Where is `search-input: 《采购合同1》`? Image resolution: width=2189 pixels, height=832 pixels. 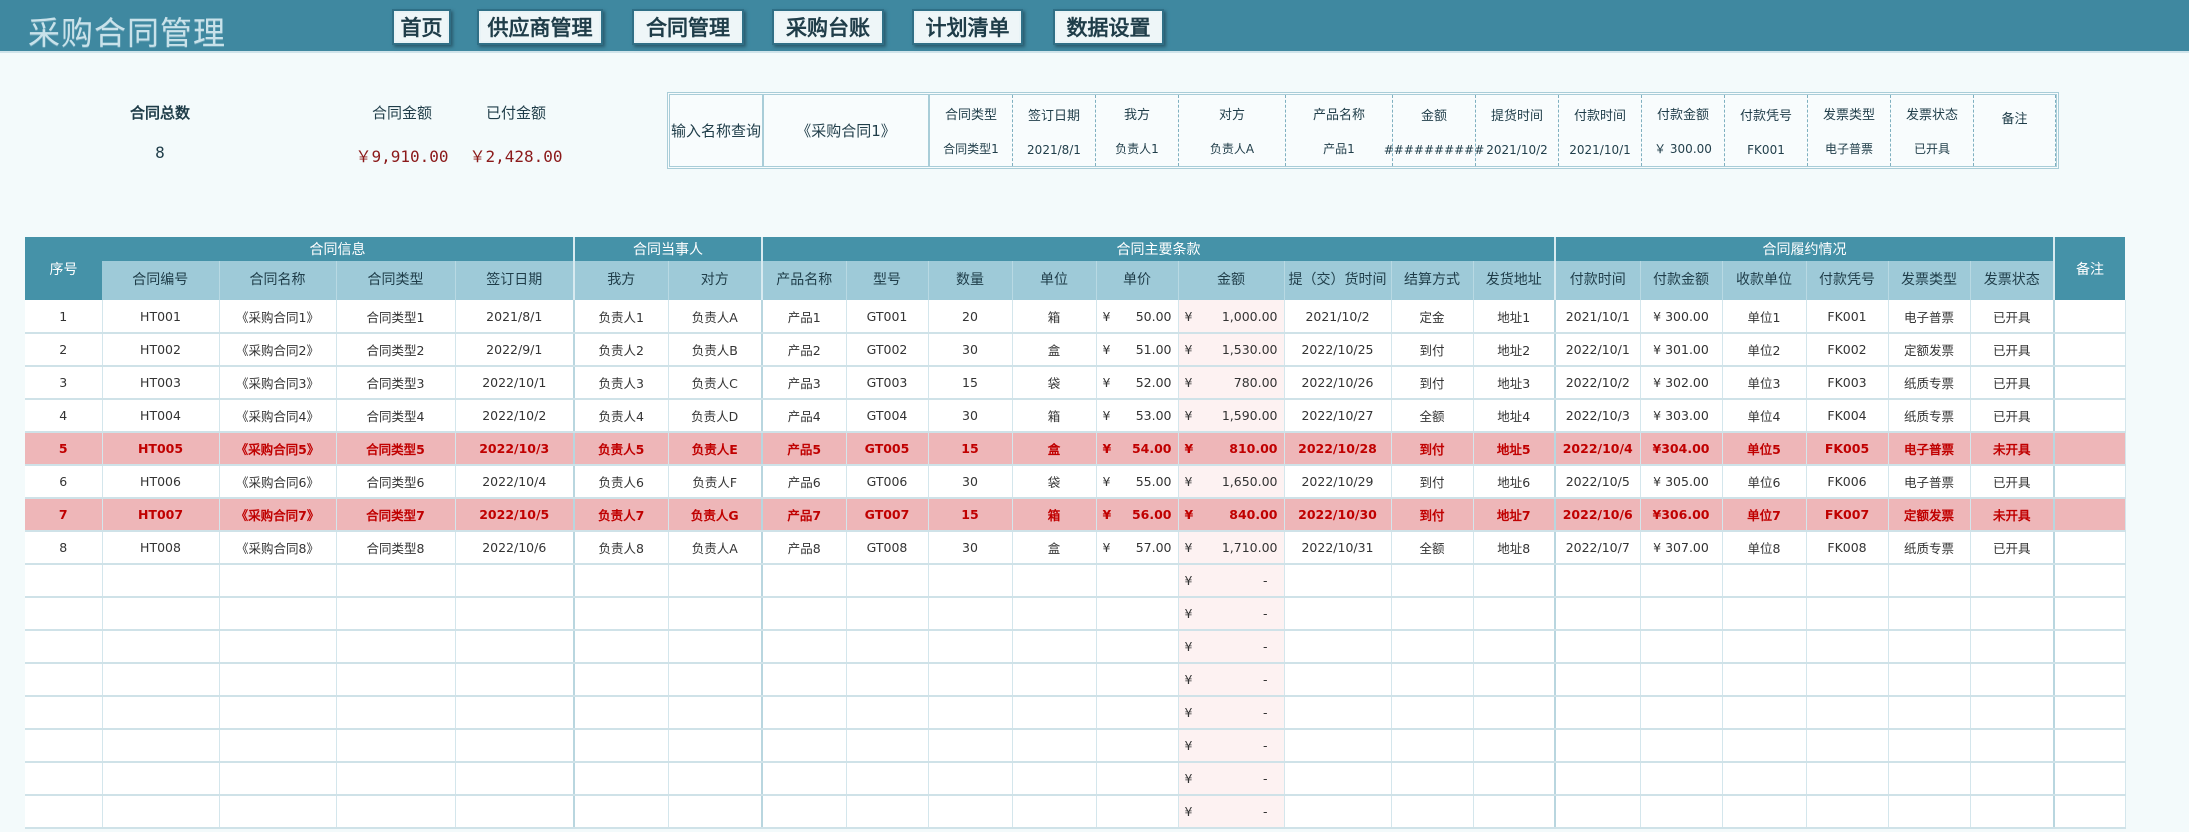
search-input: 《采购合同1》 is located at coordinates (847, 130).